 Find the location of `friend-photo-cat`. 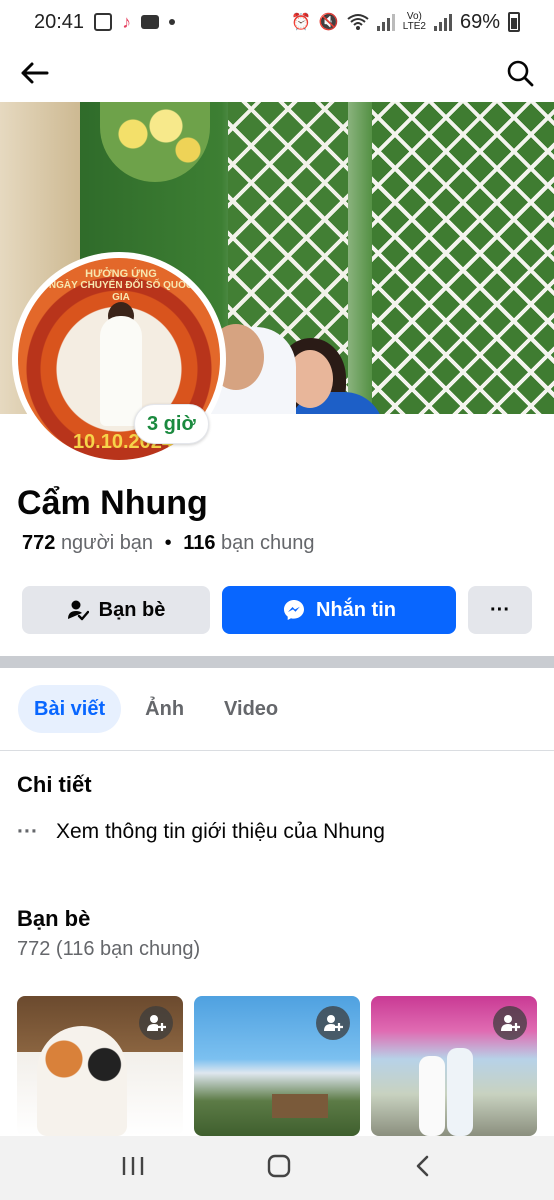

friend-photo-cat is located at coordinates (82, 1081).